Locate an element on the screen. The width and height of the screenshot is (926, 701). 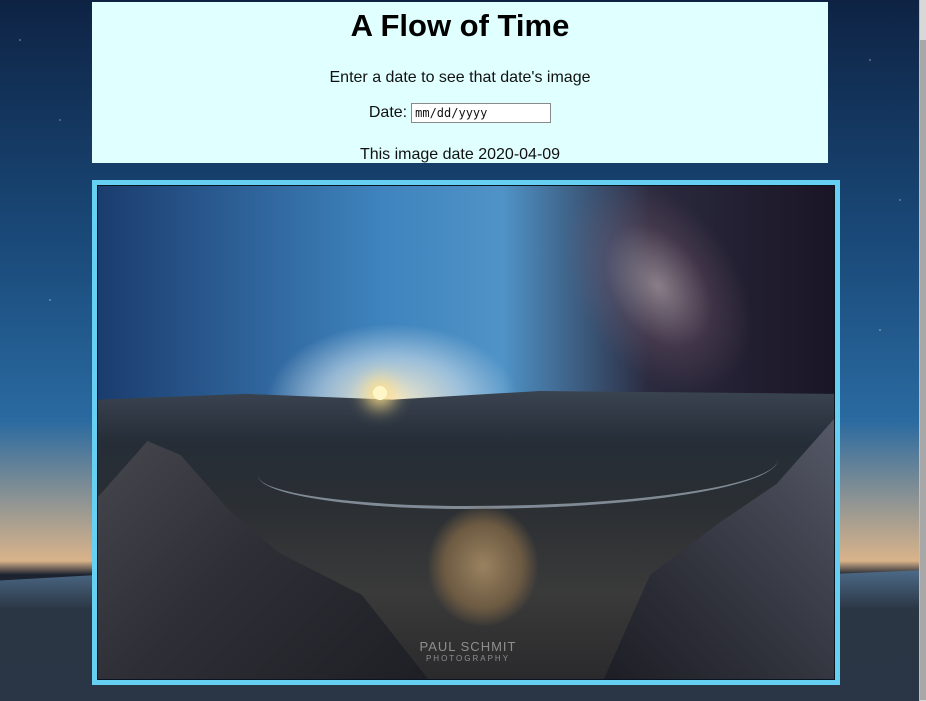
vertical-scrollbar is located at coordinates (922, 350).